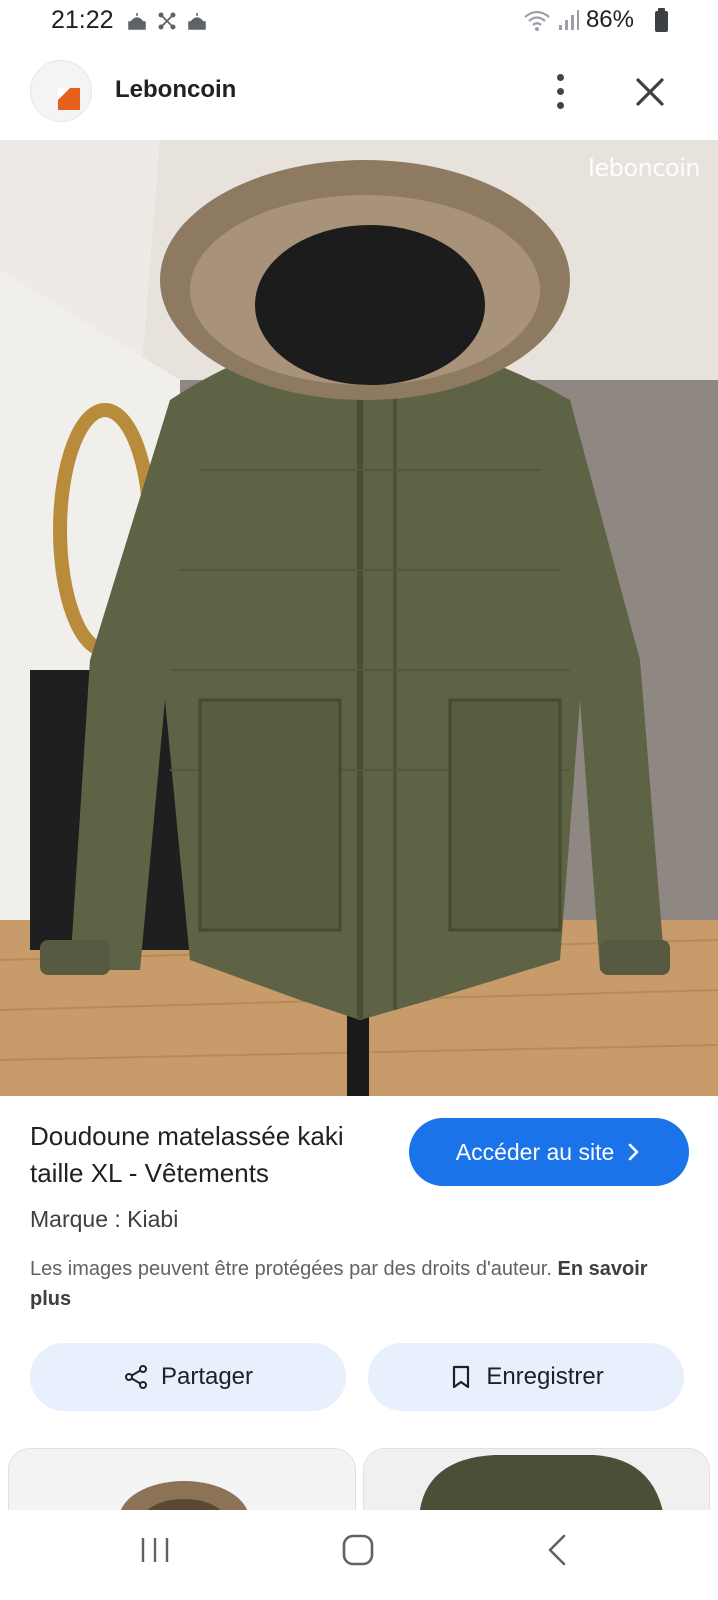 This screenshot has width=718, height=1600. I want to click on system-navigation-bar, so click(359, 1555).